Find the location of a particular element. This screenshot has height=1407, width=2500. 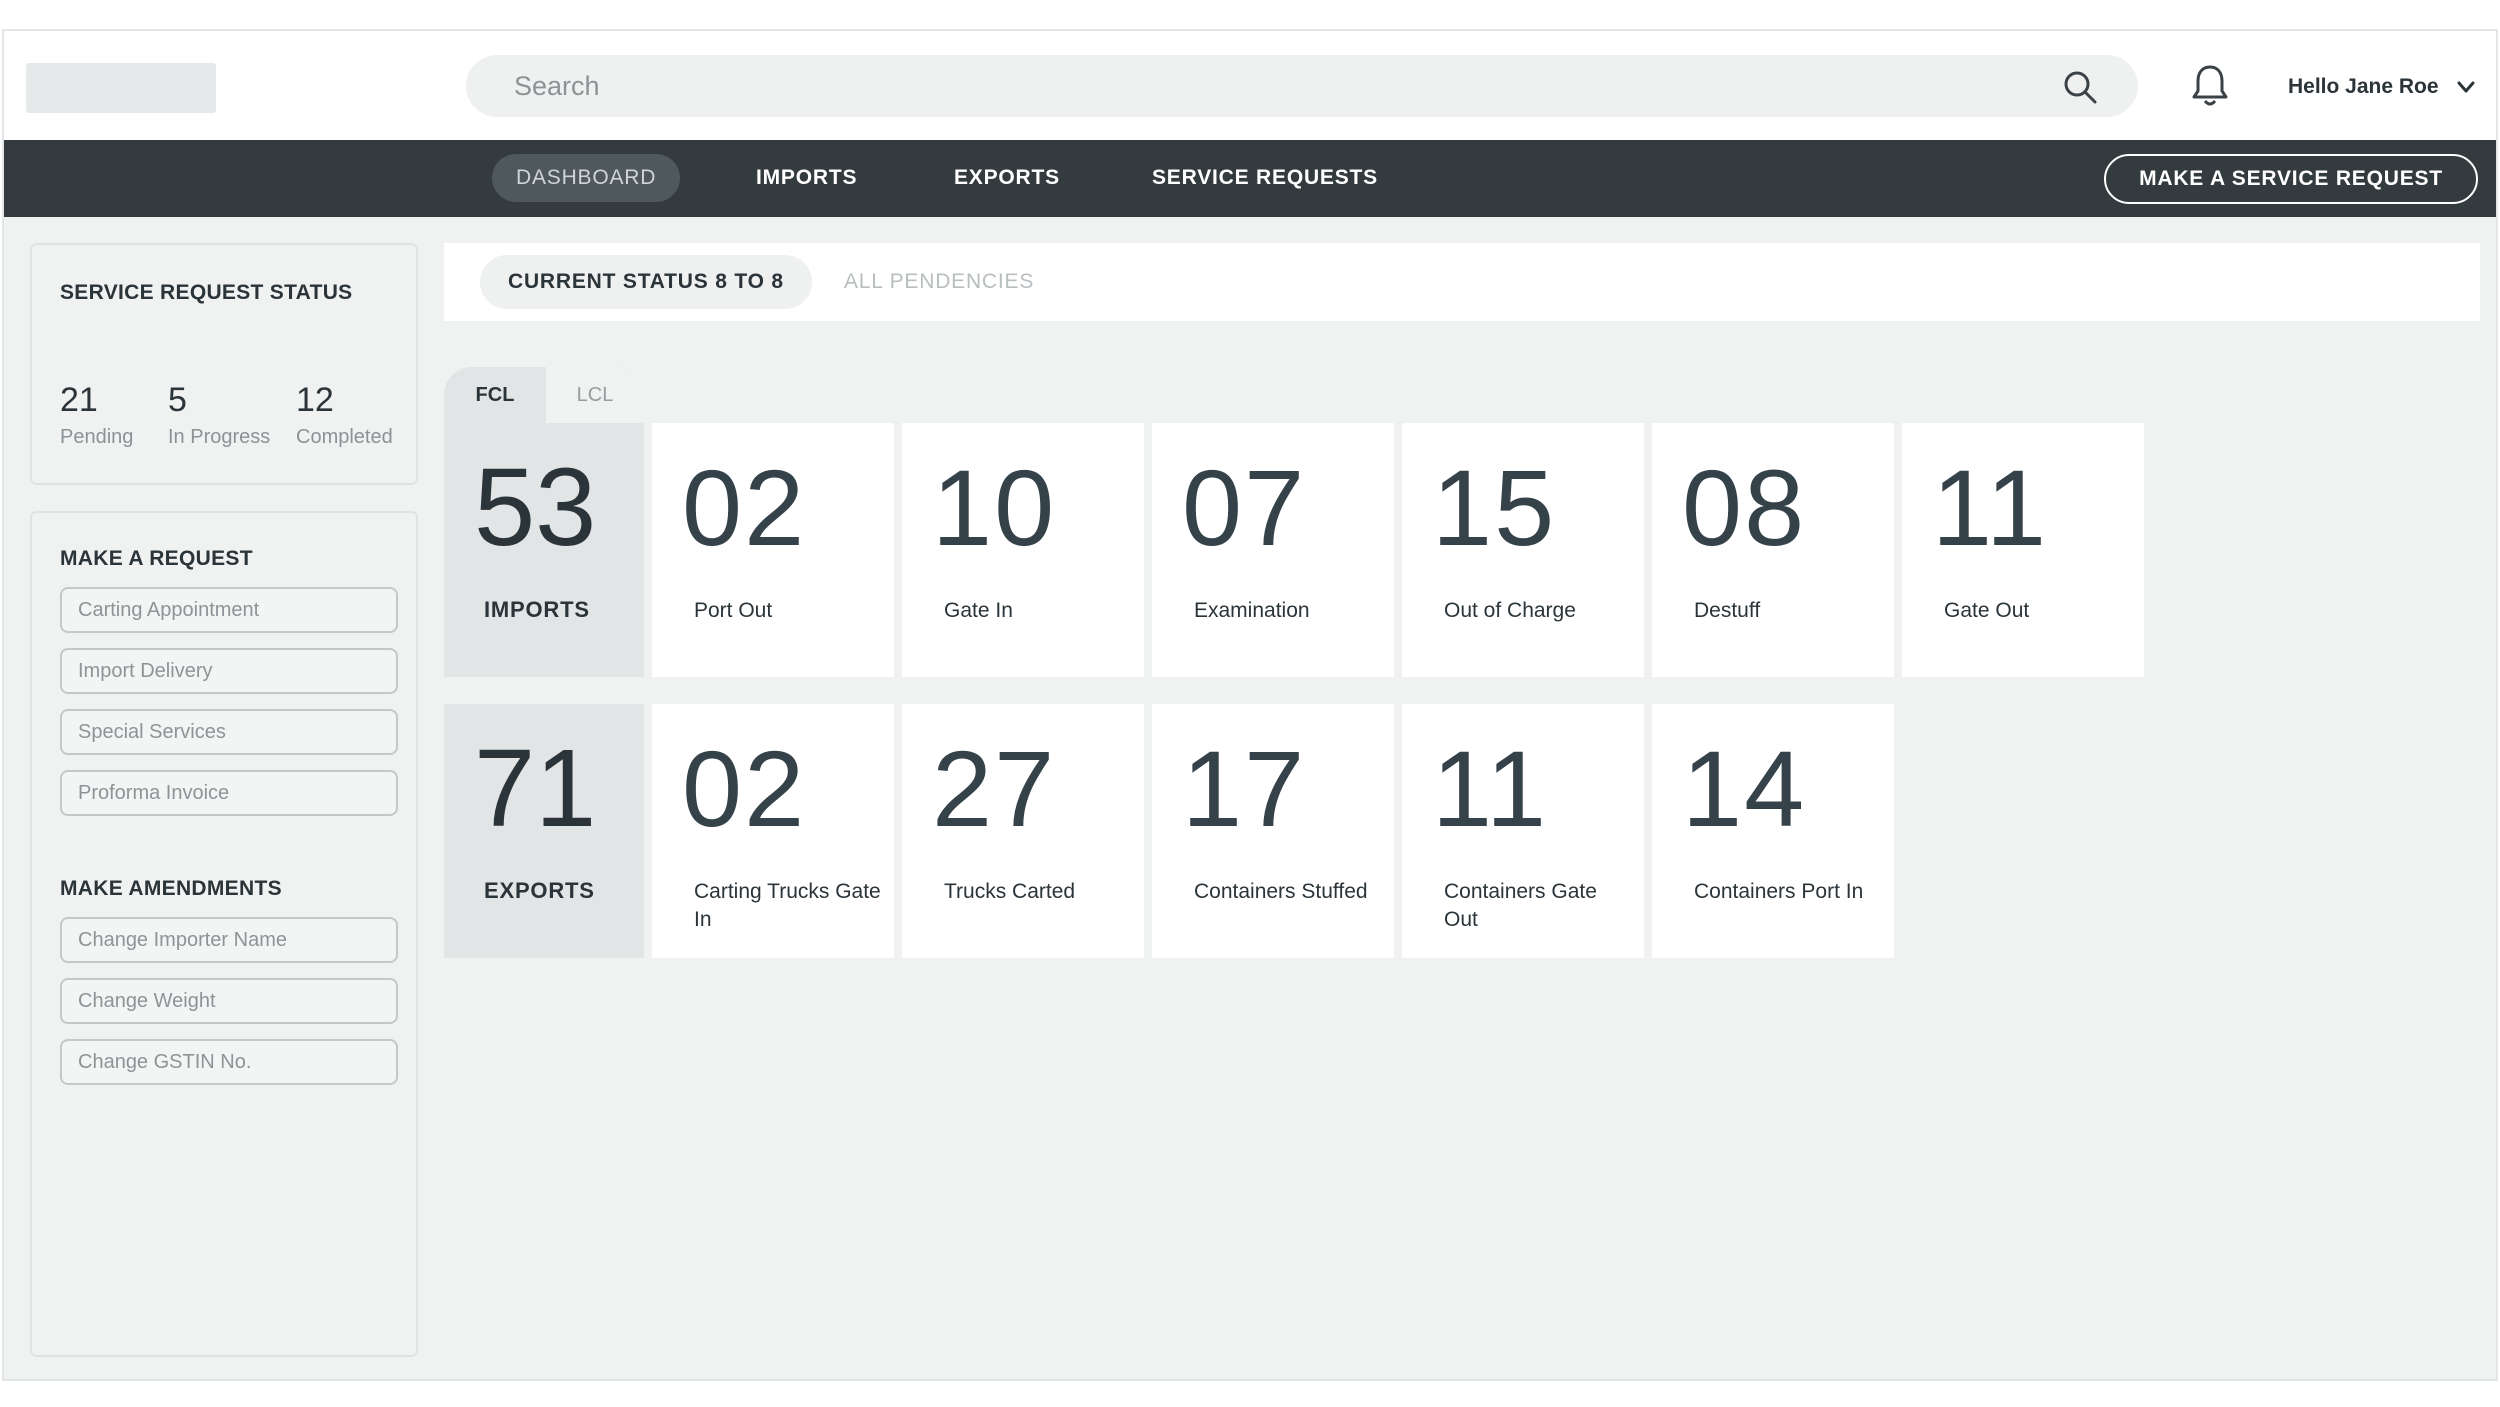

tile-label: Containers Port In is located at coordinates (1779, 891).